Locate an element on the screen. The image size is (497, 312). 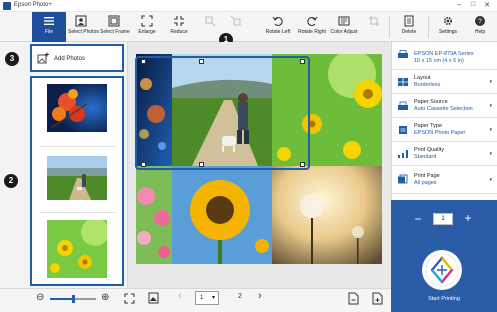
reduce-button: Reduce is located at coordinates (179, 27).